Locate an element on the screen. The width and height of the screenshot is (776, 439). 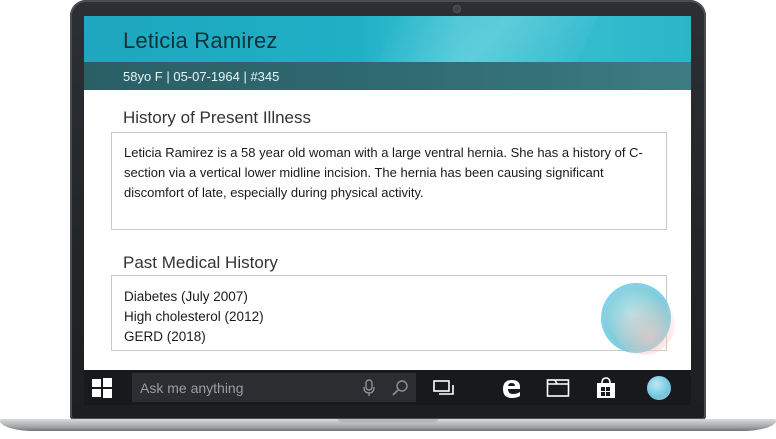
pmh-item: GERD (2018) is located at coordinates (165, 336).